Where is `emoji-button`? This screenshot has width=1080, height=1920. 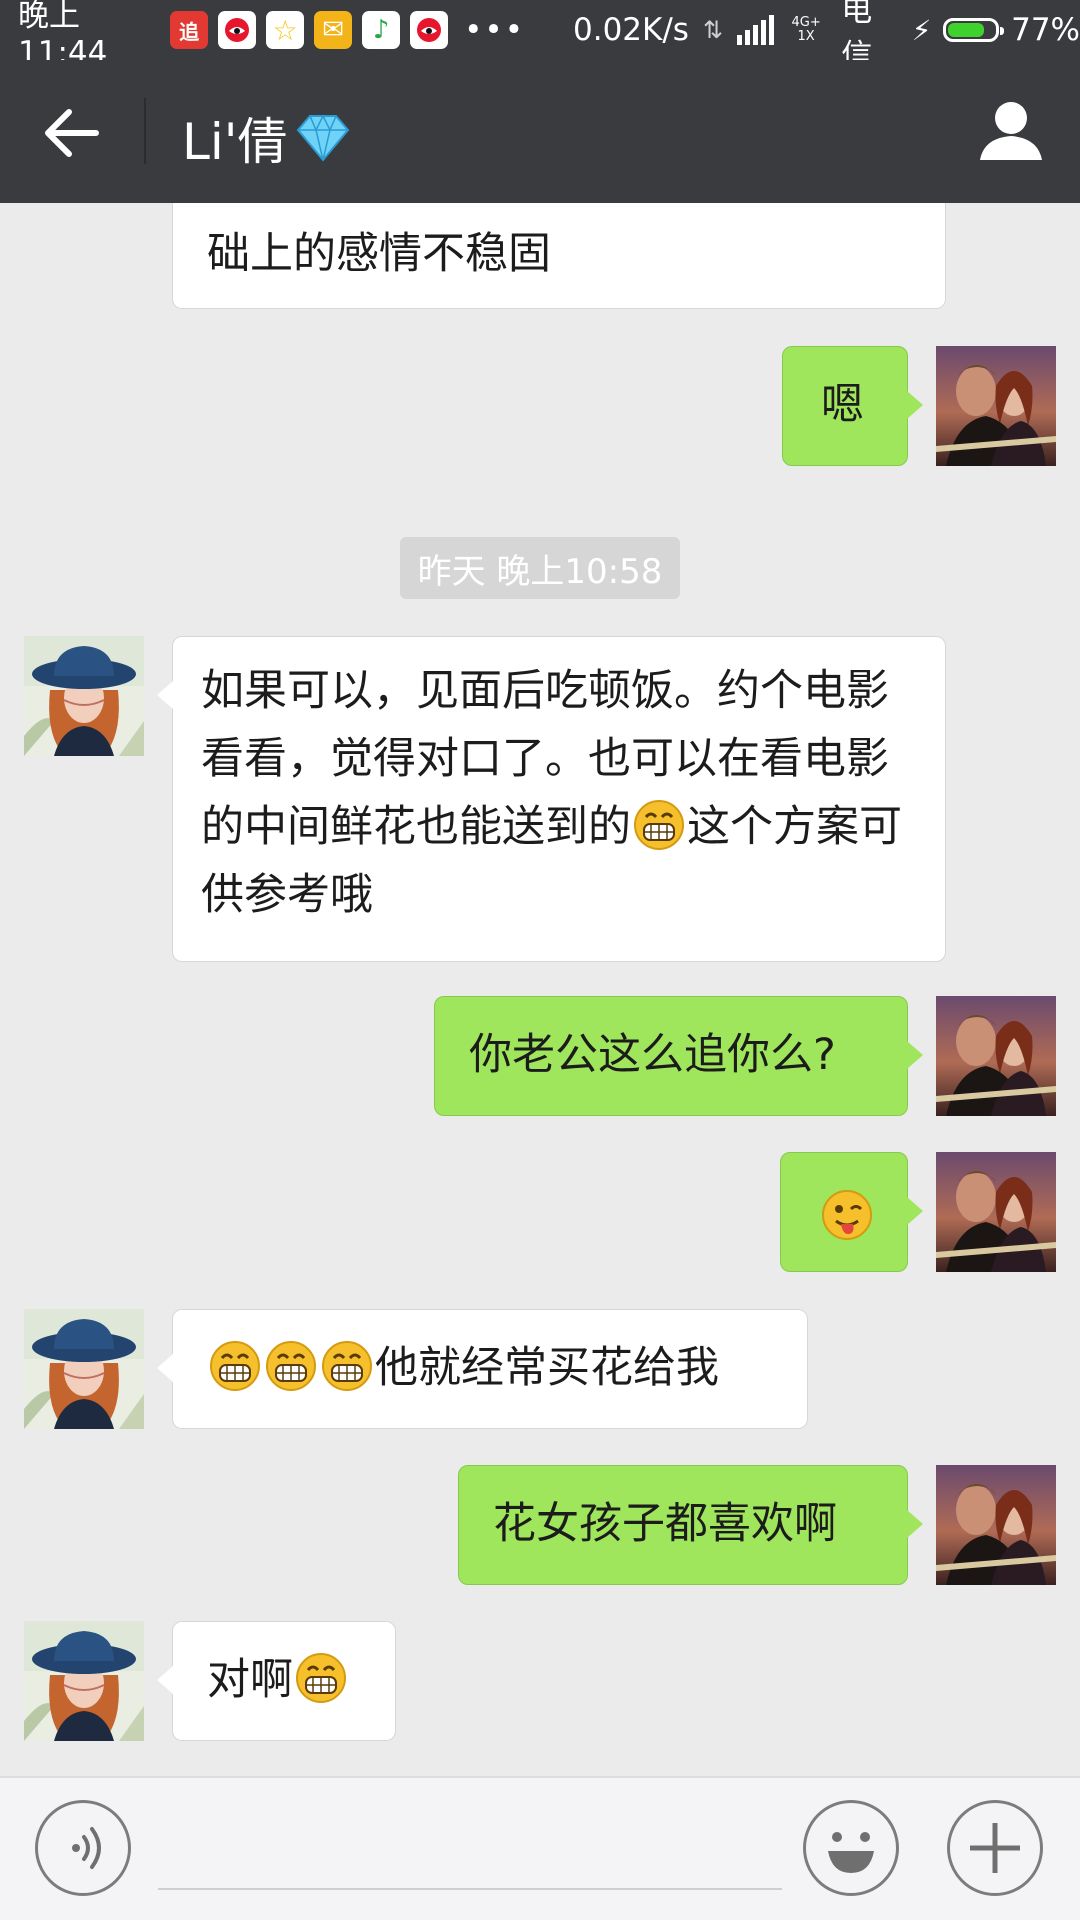 emoji-button is located at coordinates (851, 1848).